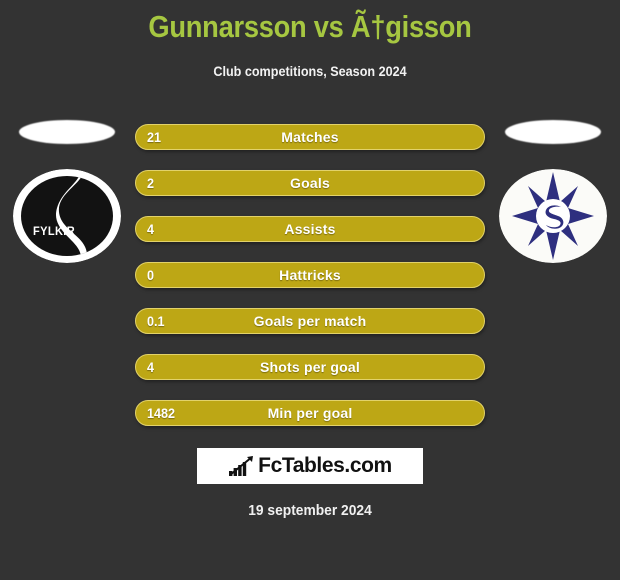  I want to click on stat-label: Shots per goal, so click(310, 367).